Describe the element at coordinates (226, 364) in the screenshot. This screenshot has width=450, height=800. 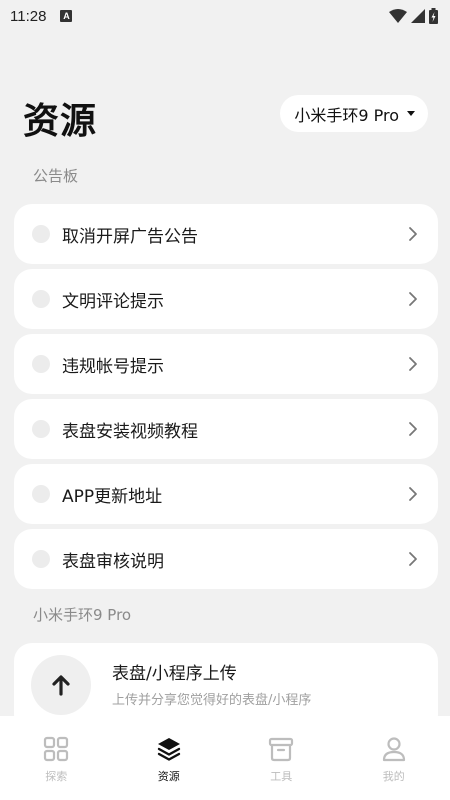
I see `notice-item: 违规帐号提示` at that location.